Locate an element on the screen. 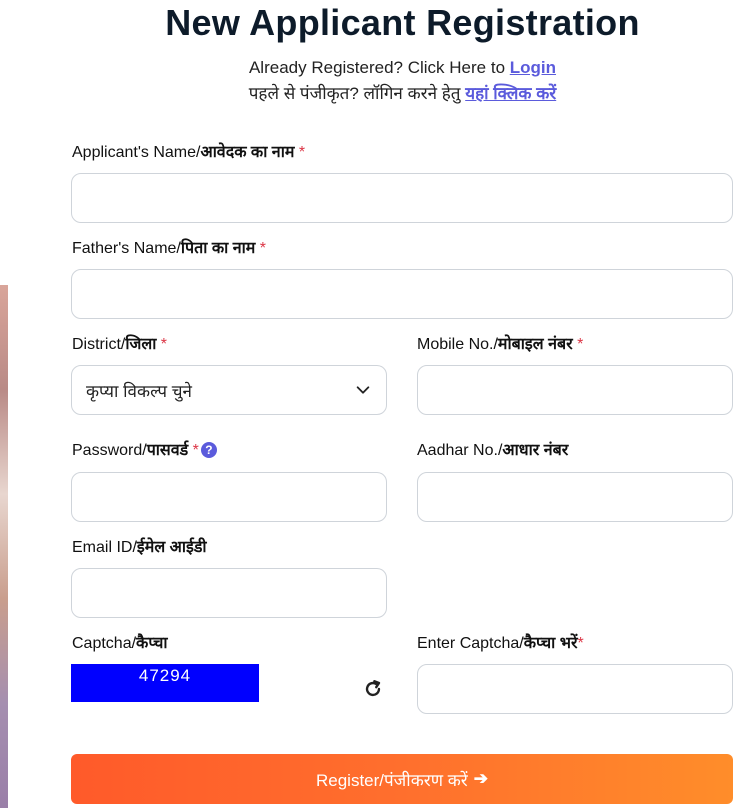 Image resolution: width=750 pixels, height=808 pixels. chevron-down-icon is located at coordinates (363, 390).